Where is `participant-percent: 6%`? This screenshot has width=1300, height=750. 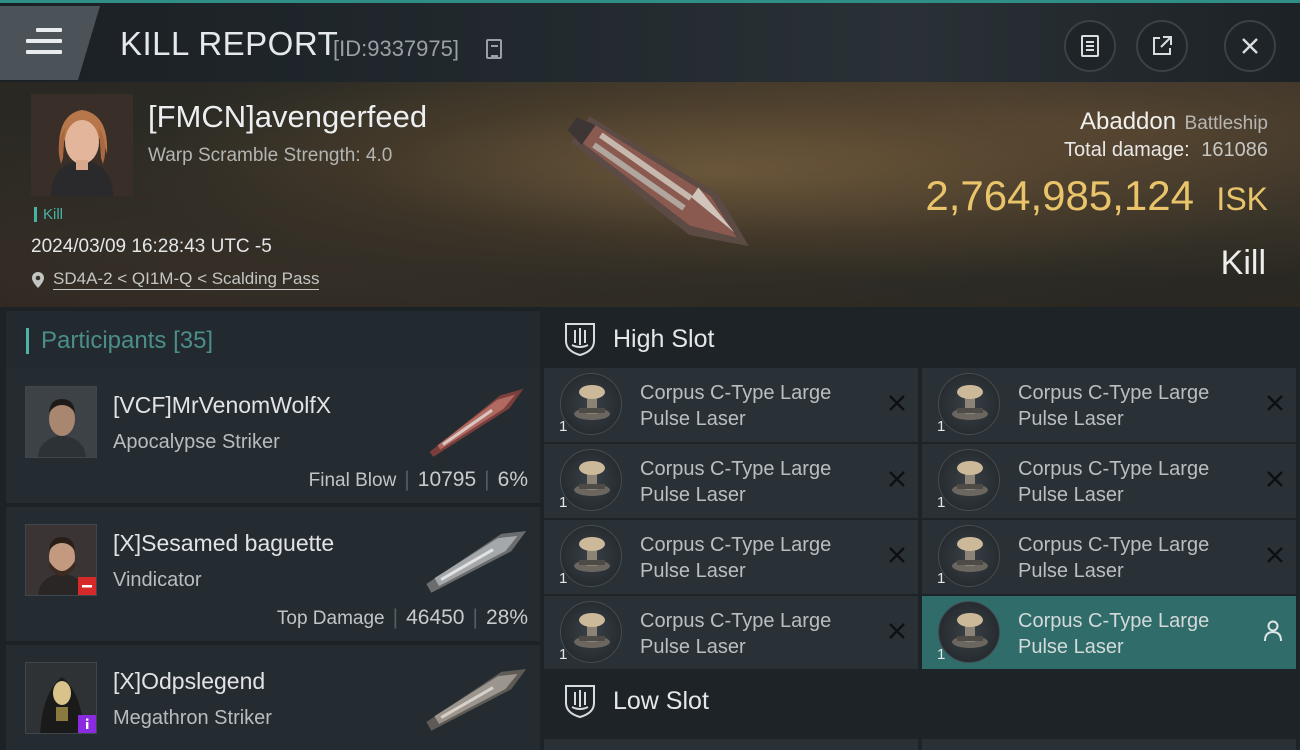
participant-percent: 6% is located at coordinates (512, 479).